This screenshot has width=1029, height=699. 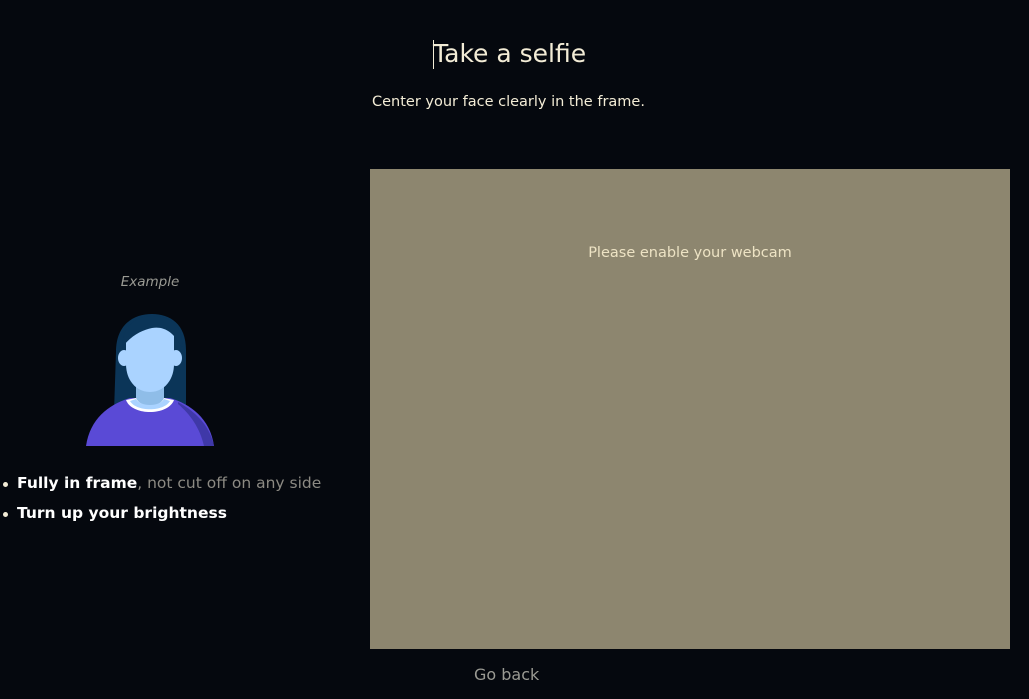 What do you see at coordinates (229, 483) in the screenshot?
I see `tip-rest: , not cut off on any side` at bounding box center [229, 483].